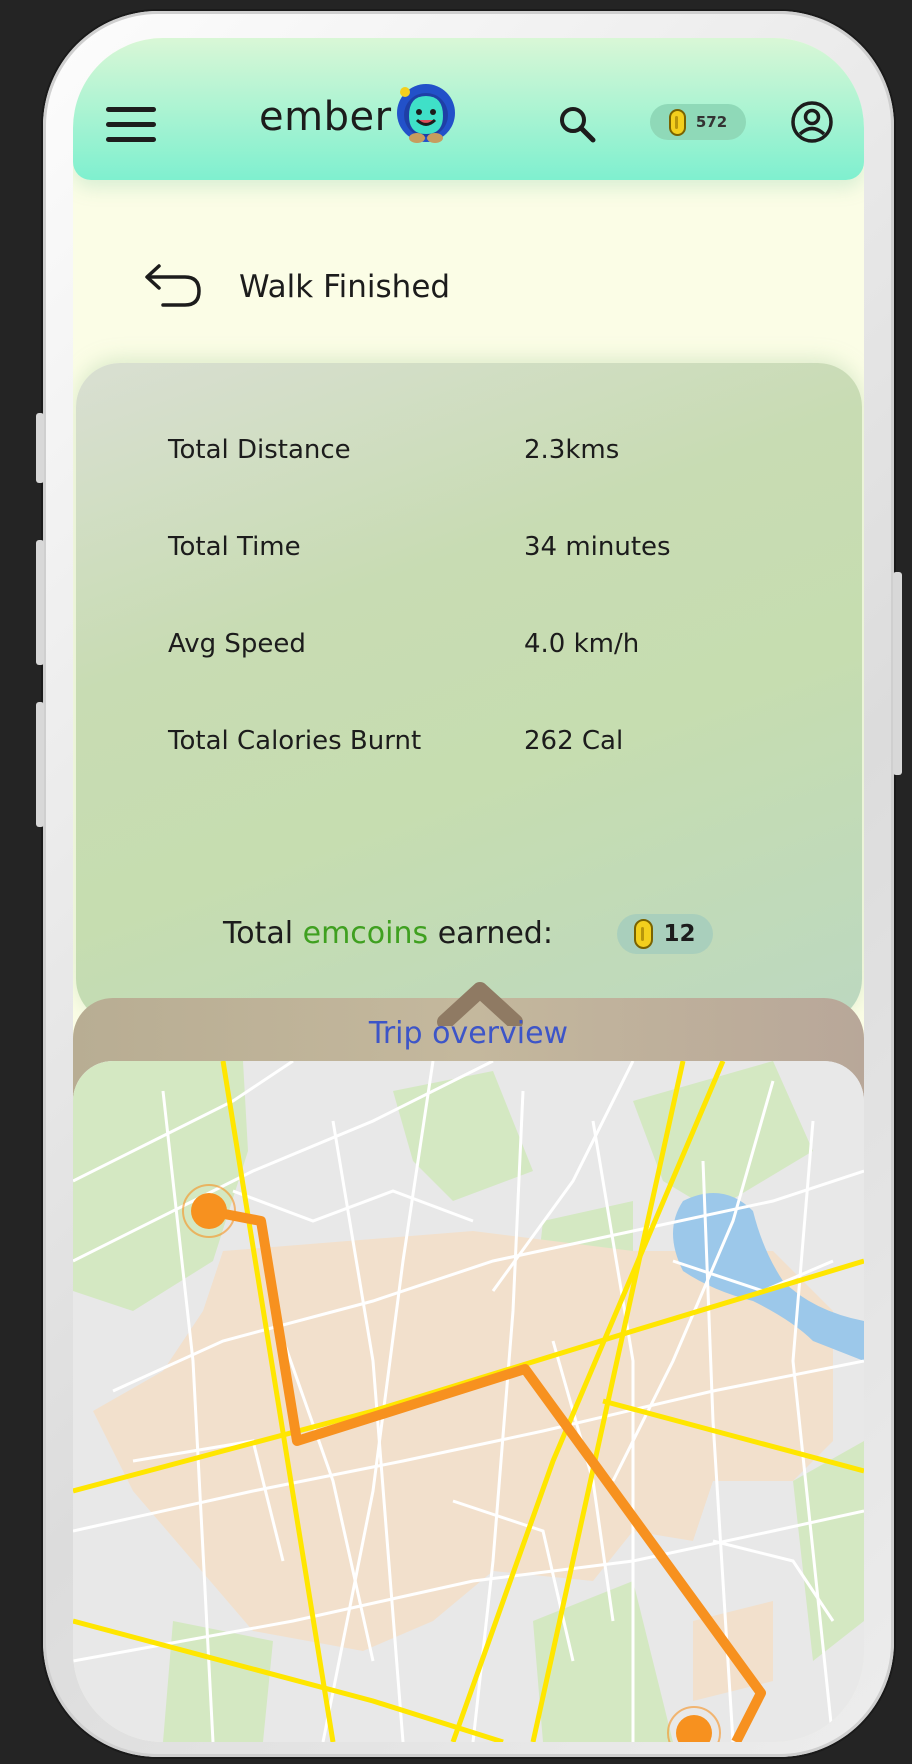  What do you see at coordinates (365, 933) in the screenshot?
I see `earned-highlight: emcoins` at bounding box center [365, 933].